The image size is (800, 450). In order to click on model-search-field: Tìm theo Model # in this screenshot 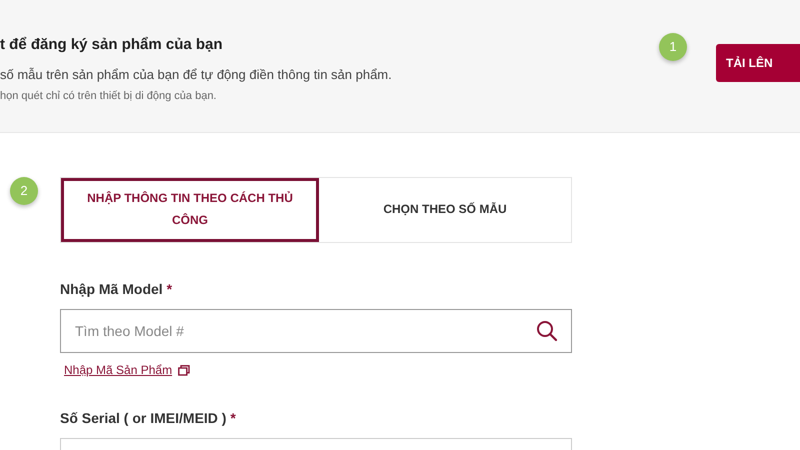, I will do `click(316, 331)`.